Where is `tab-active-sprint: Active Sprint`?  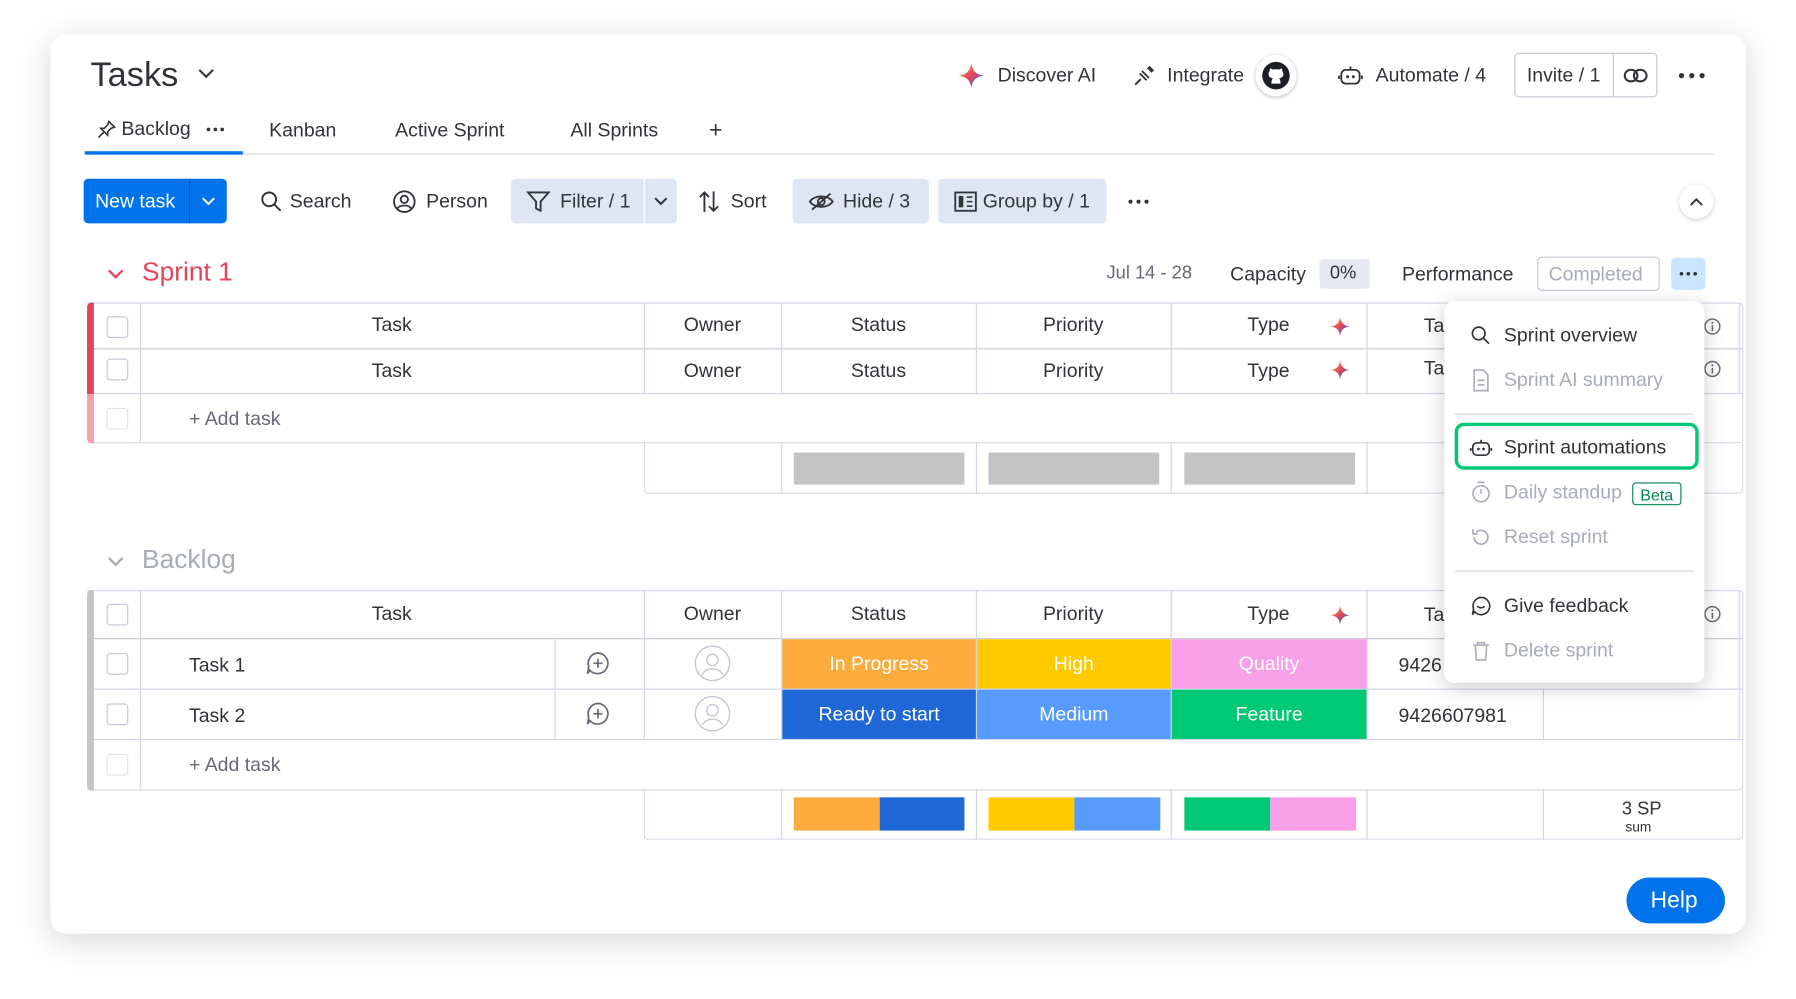
tab-active-sprint: Active Sprint is located at coordinates (449, 129).